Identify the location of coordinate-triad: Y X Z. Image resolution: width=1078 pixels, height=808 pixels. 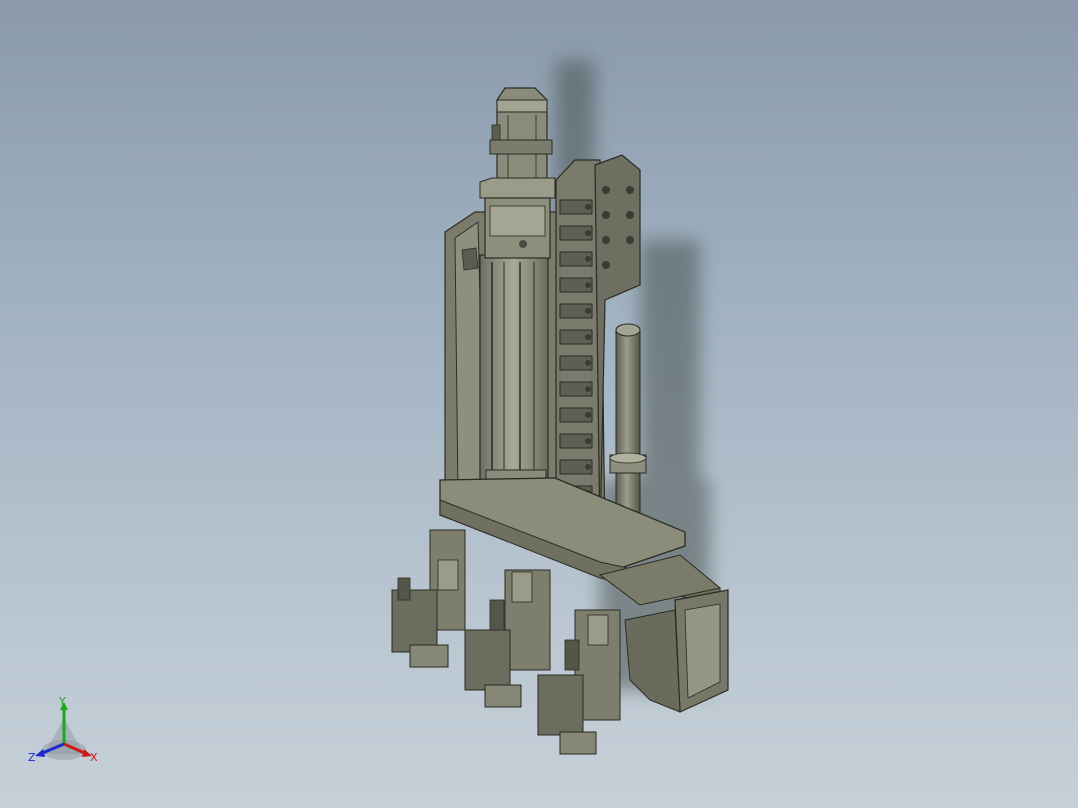
(64, 733).